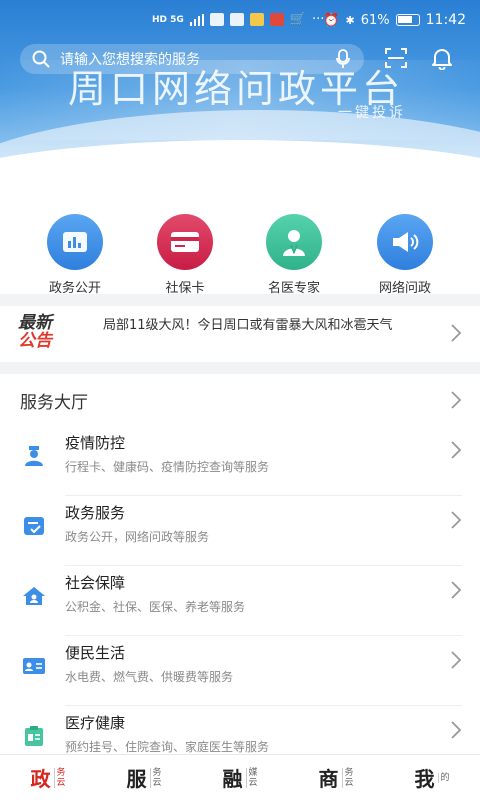 This screenshot has height=800, width=480. Describe the element at coordinates (34, 666) in the screenshot. I see `id-card-icon` at that location.